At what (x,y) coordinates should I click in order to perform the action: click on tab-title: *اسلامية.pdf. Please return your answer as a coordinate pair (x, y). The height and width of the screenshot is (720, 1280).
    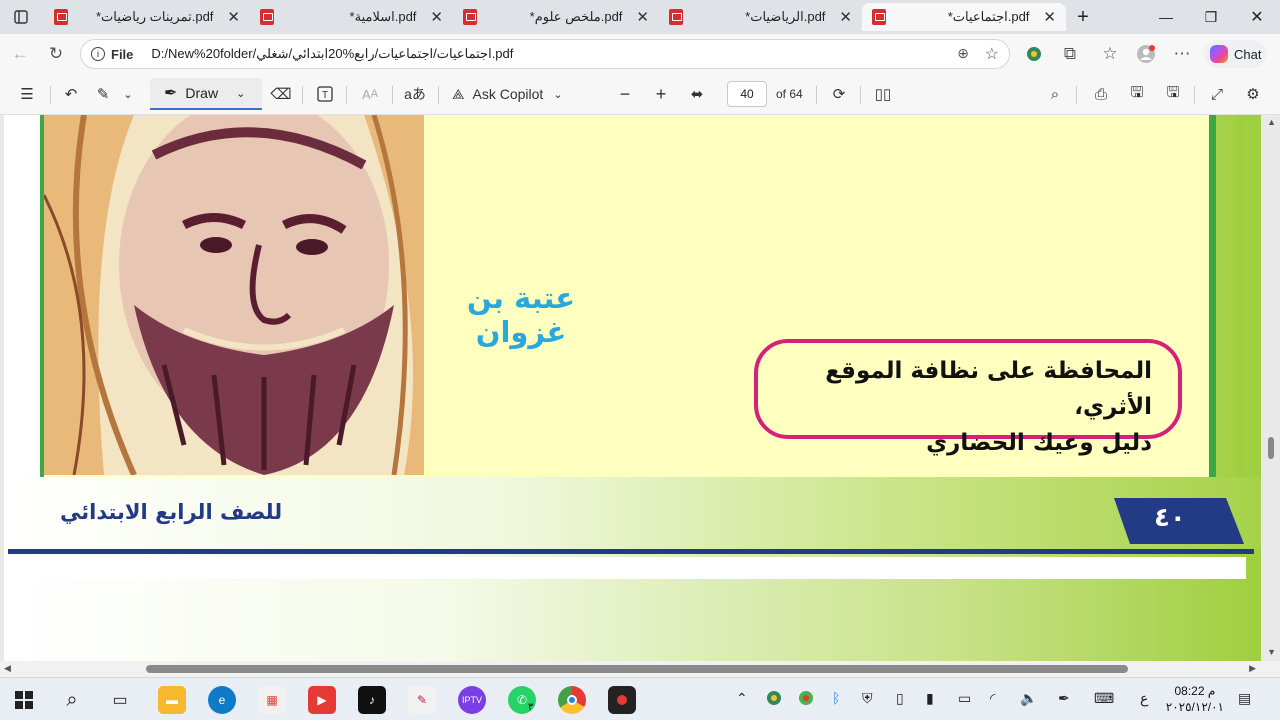
    Looking at the image, I should click on (383, 16).